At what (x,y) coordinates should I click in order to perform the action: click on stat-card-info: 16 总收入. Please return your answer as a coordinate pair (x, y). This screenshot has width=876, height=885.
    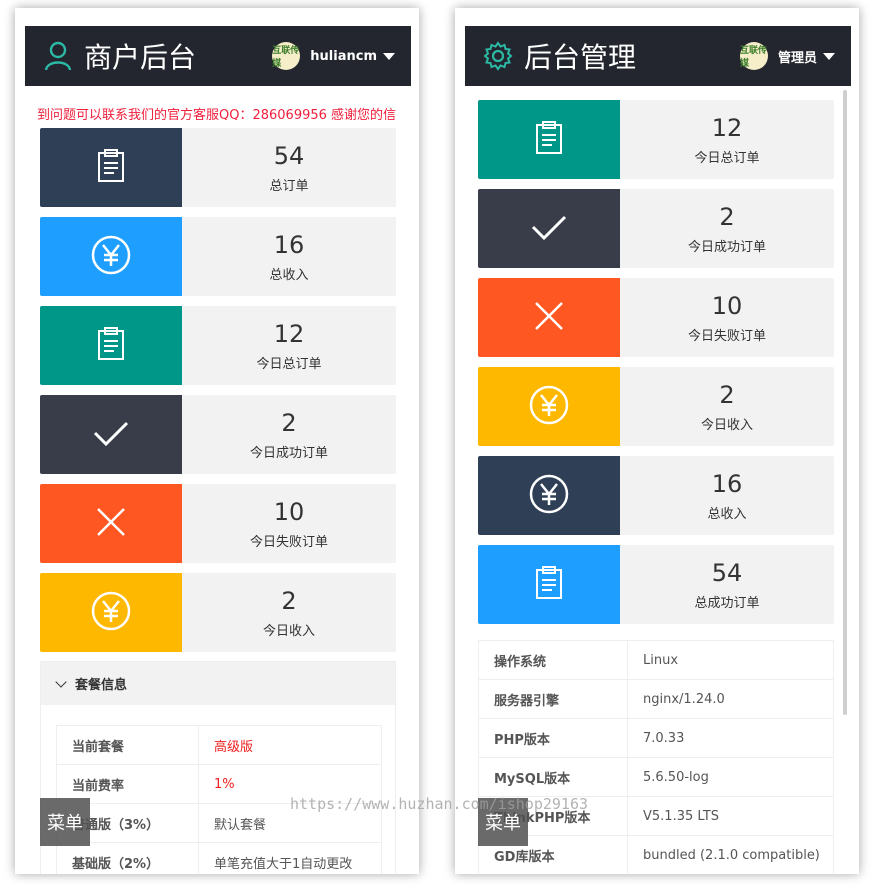
    Looking at the image, I should click on (727, 495).